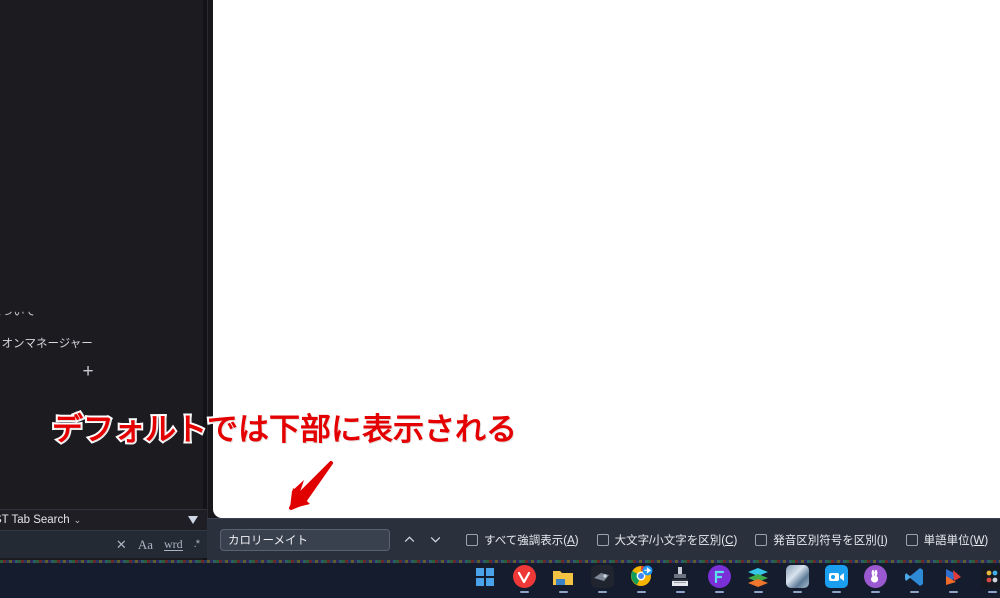 The width and height of the screenshot is (1000, 598). Describe the element at coordinates (602, 576) in the screenshot. I see `dark-app-icon` at that location.